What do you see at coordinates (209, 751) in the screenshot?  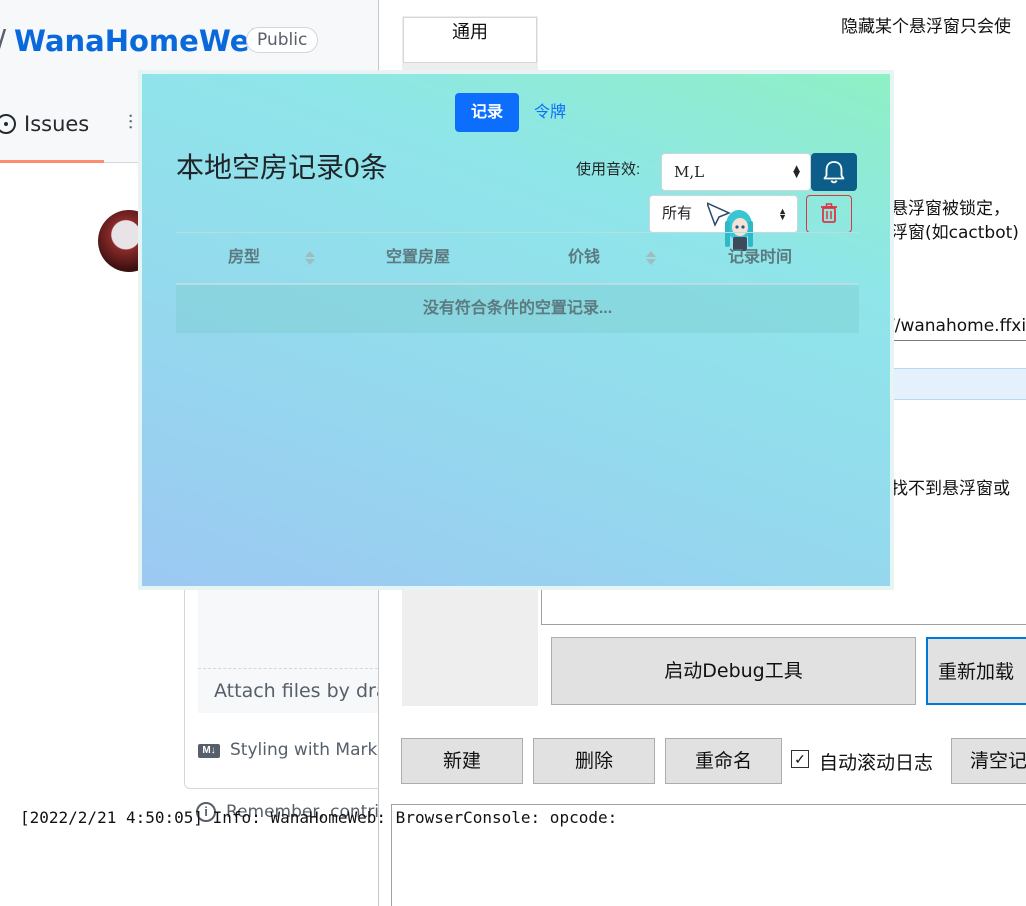 I see `markdown-icon: M↓` at bounding box center [209, 751].